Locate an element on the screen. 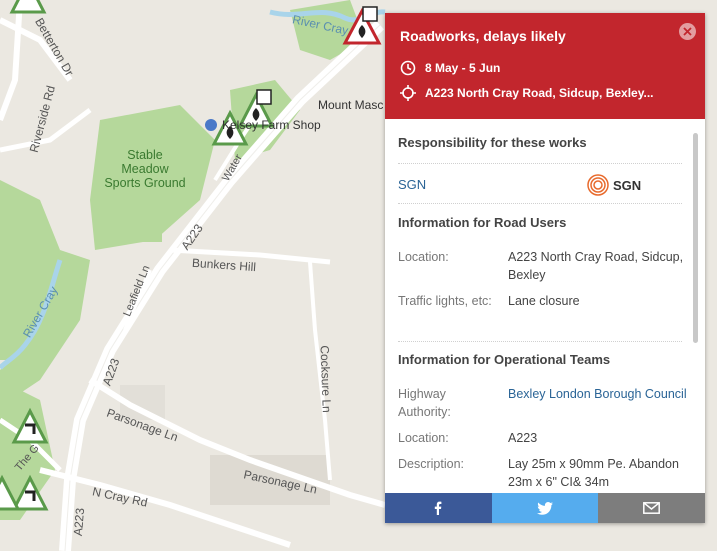 The image size is (717, 551). section-title-operational: Information for Operational Teams is located at coordinates (504, 359).